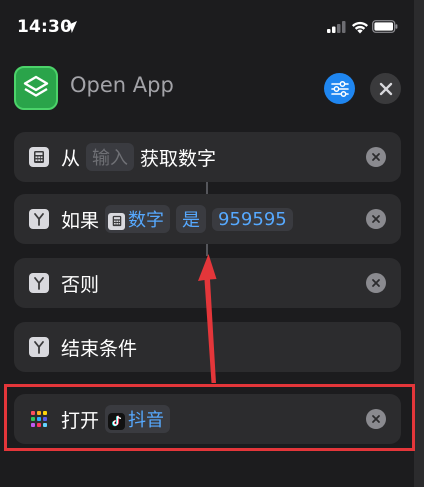 The height and width of the screenshot is (487, 424). I want to click on sliders-icon, so click(339, 88).